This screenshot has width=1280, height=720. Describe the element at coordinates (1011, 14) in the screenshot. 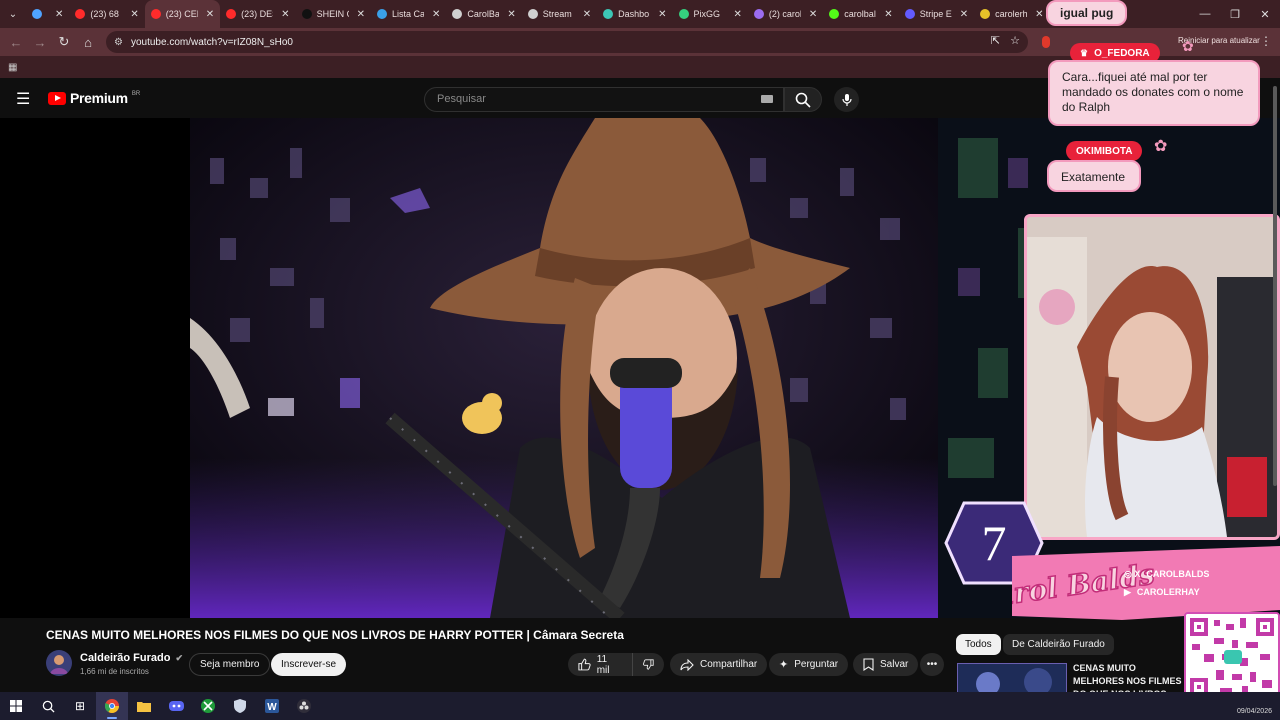

I see `browser-tab: carolerh ✕` at that location.